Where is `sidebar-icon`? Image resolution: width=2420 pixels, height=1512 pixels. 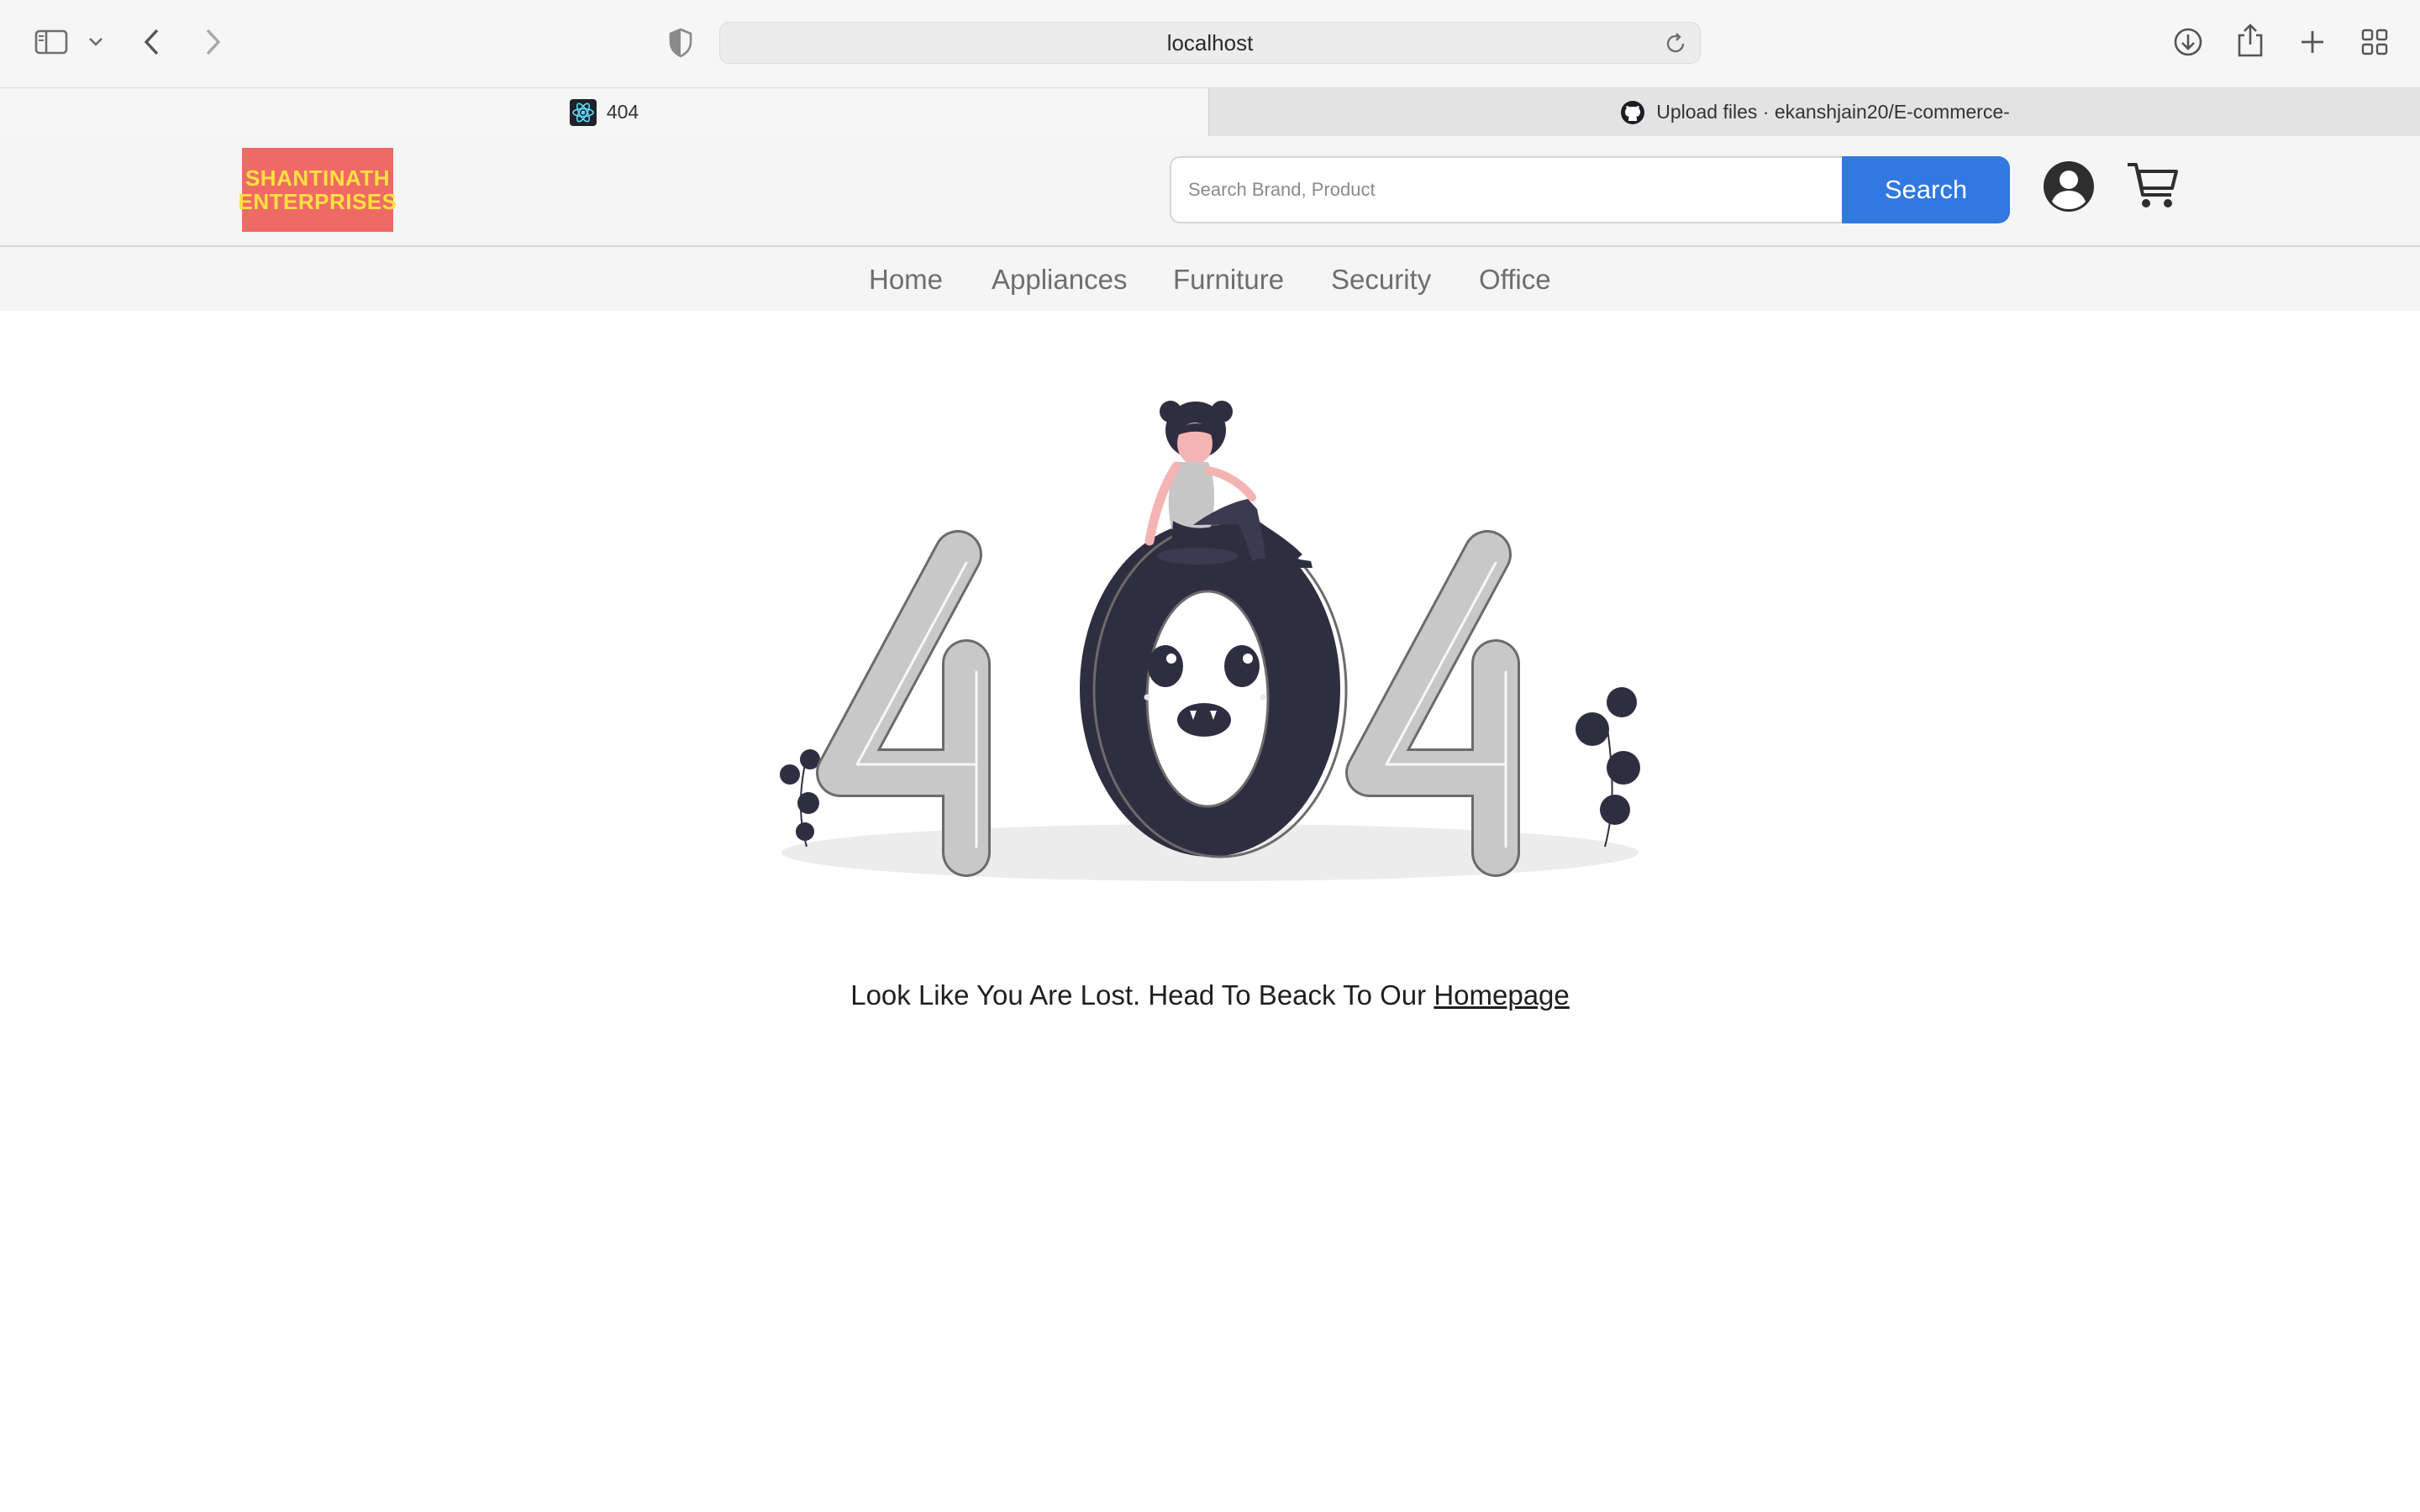 sidebar-icon is located at coordinates (52, 42).